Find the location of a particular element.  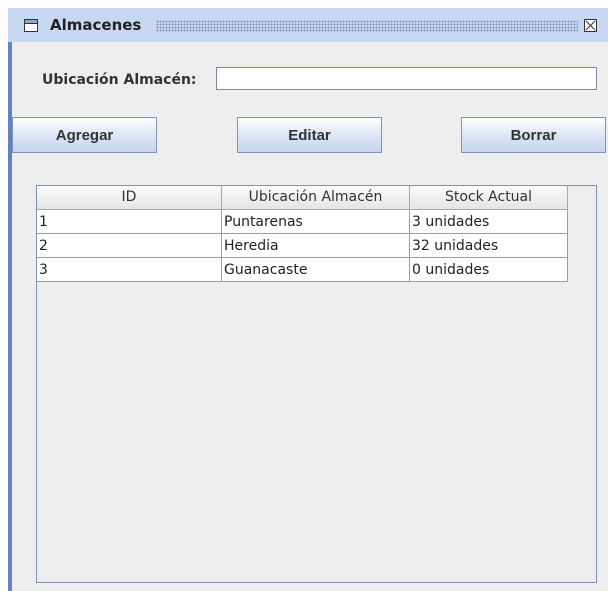

table-row: 1 Puntarenas 3 unidades is located at coordinates (302, 222).